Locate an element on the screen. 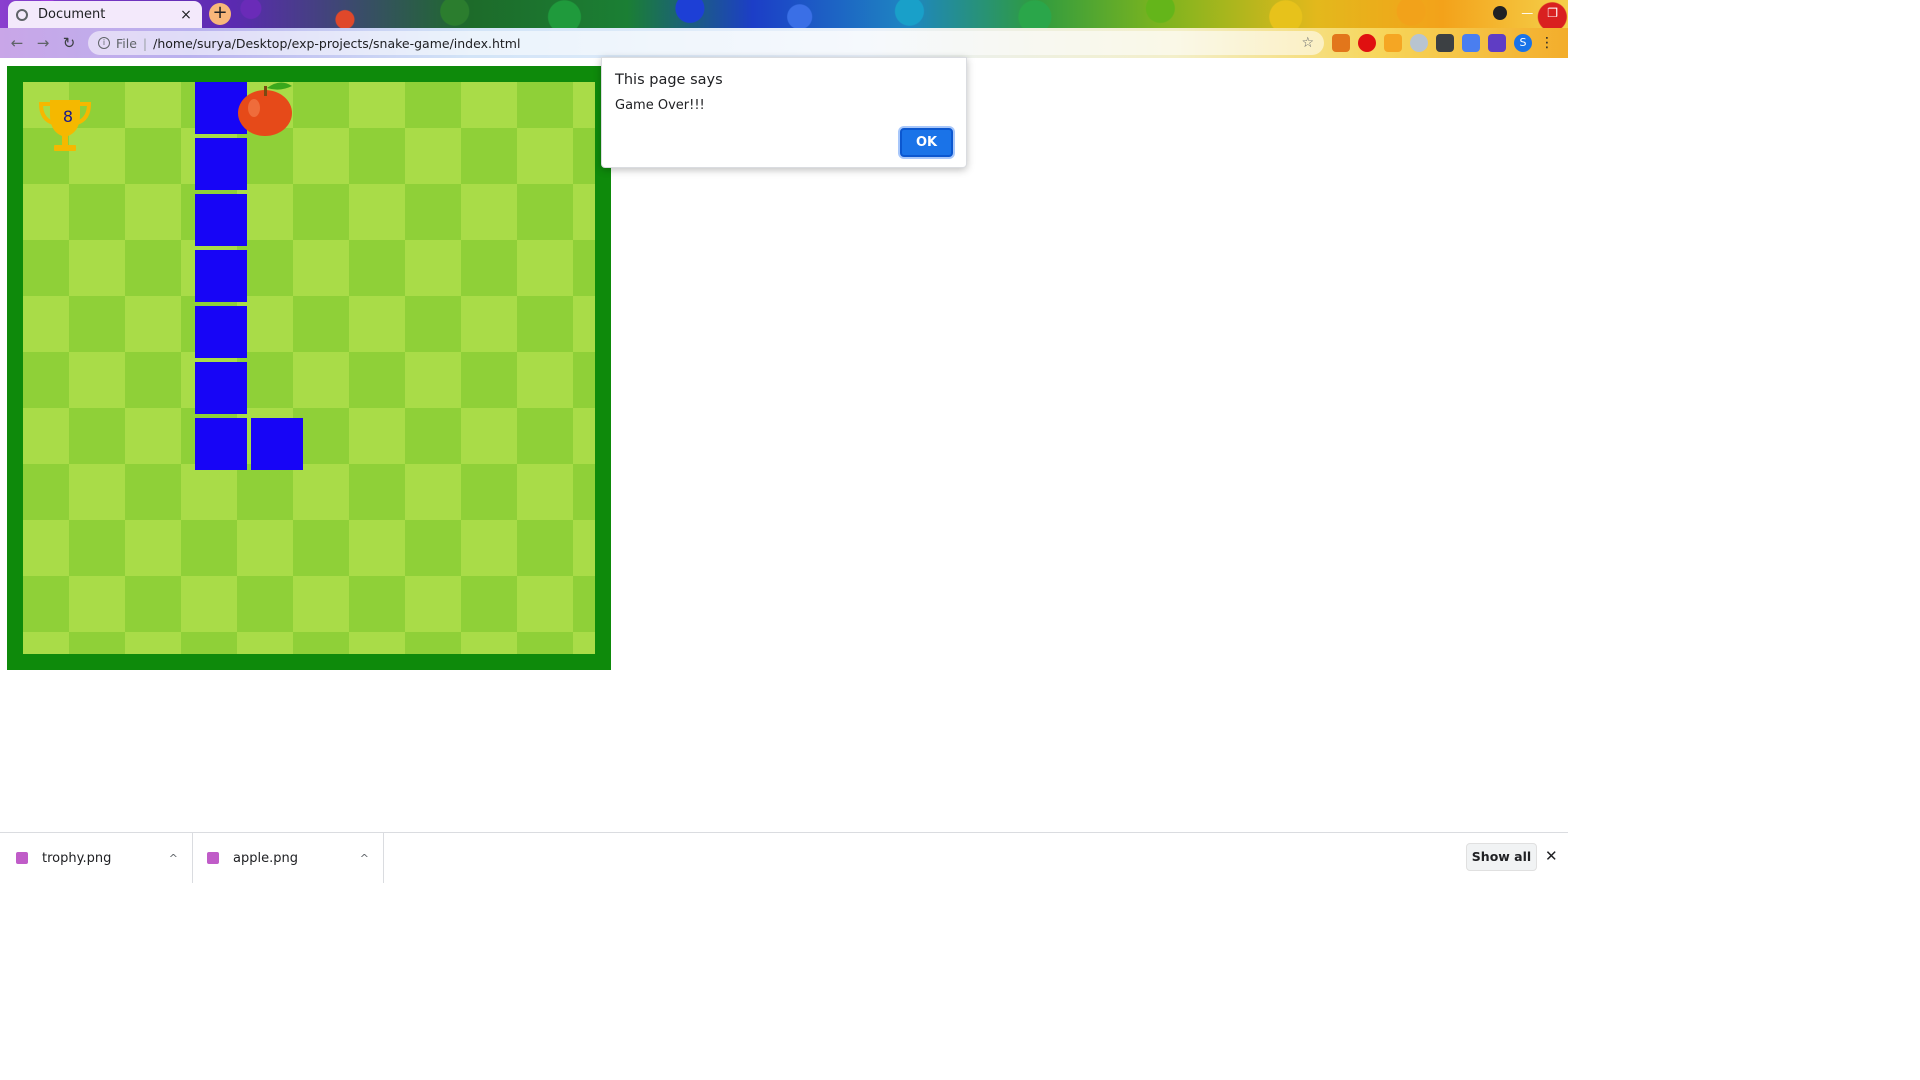 Image resolution: width=1920 pixels, height=1080 pixels. moon-extension-icon is located at coordinates (1419, 43).